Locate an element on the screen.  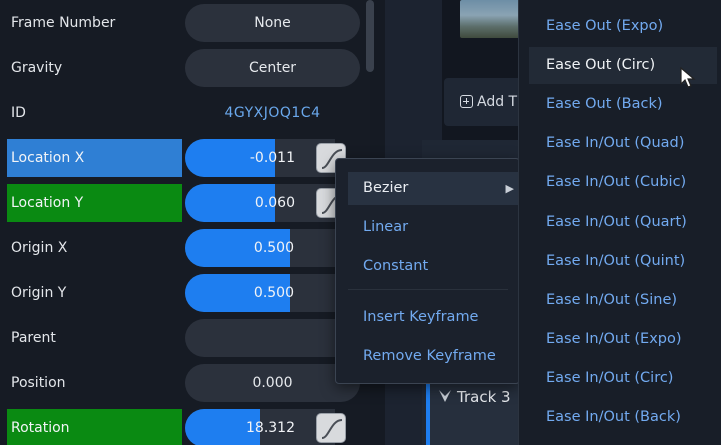
easing-option: Ease In/Out (Sine) is located at coordinates (623, 300).